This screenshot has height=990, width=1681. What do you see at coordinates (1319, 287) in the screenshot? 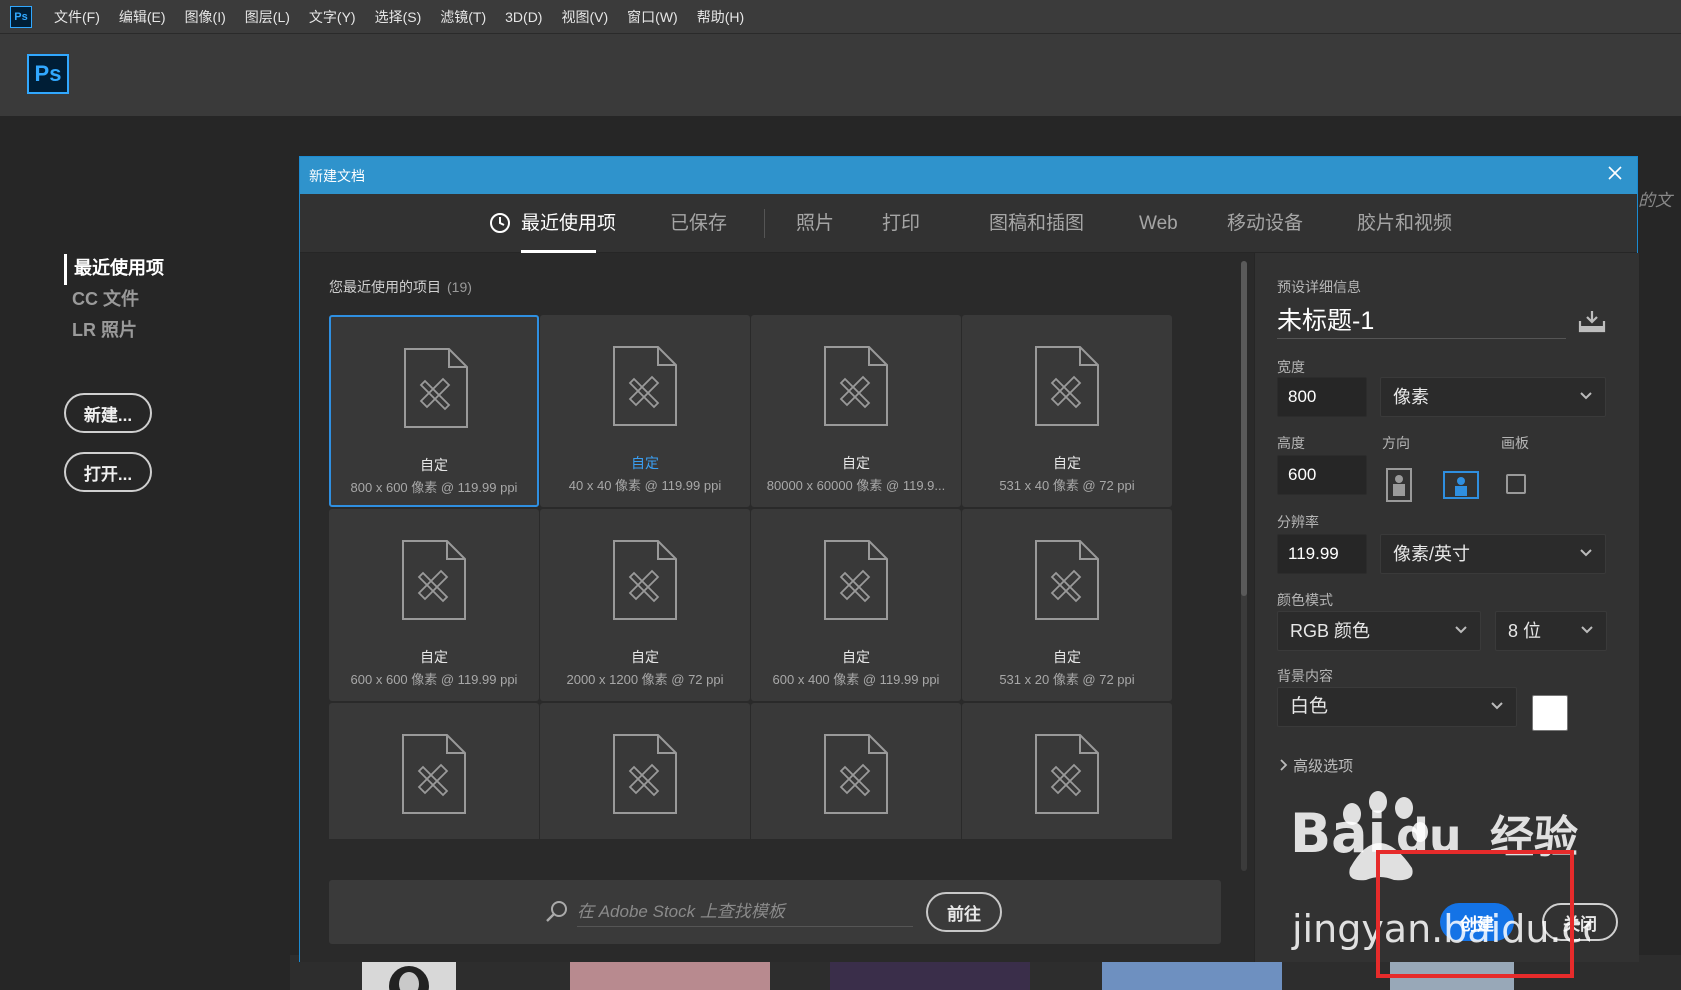
I see `preset-details-label: 预设详细信息` at bounding box center [1319, 287].